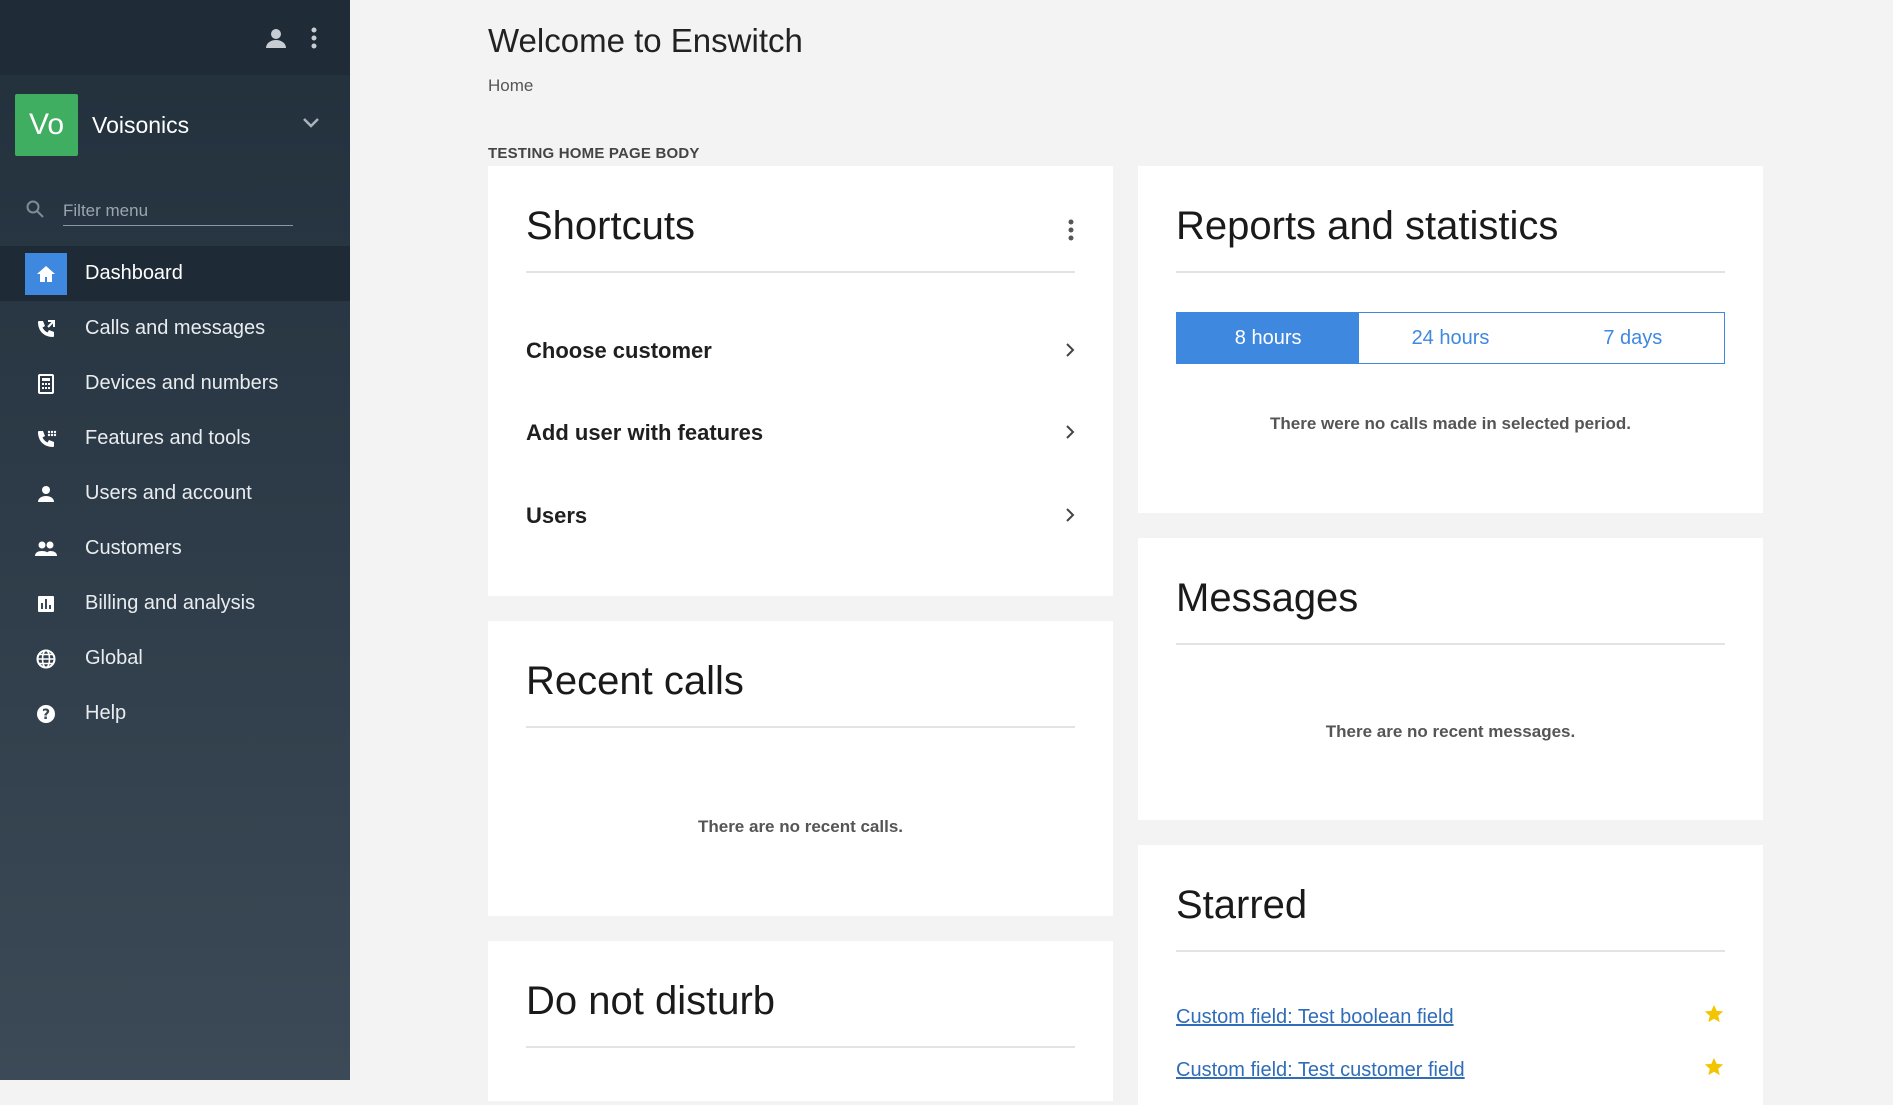  I want to click on sidebar-item-label: Features and tools, so click(168, 438).